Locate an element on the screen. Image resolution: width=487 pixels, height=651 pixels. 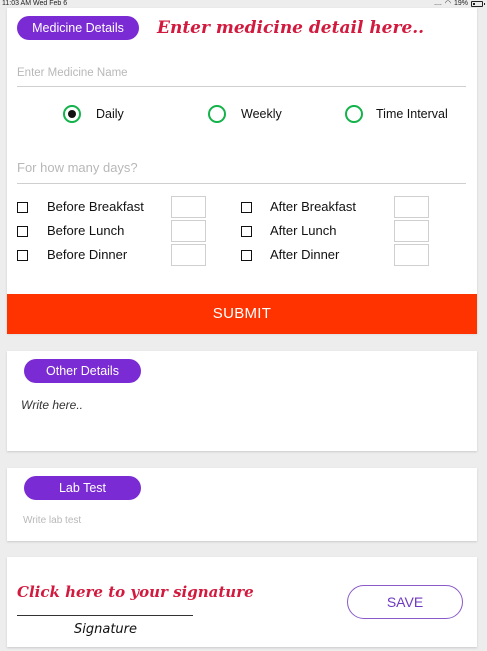
radio-weekly-label: Weekly is located at coordinates (261, 114).